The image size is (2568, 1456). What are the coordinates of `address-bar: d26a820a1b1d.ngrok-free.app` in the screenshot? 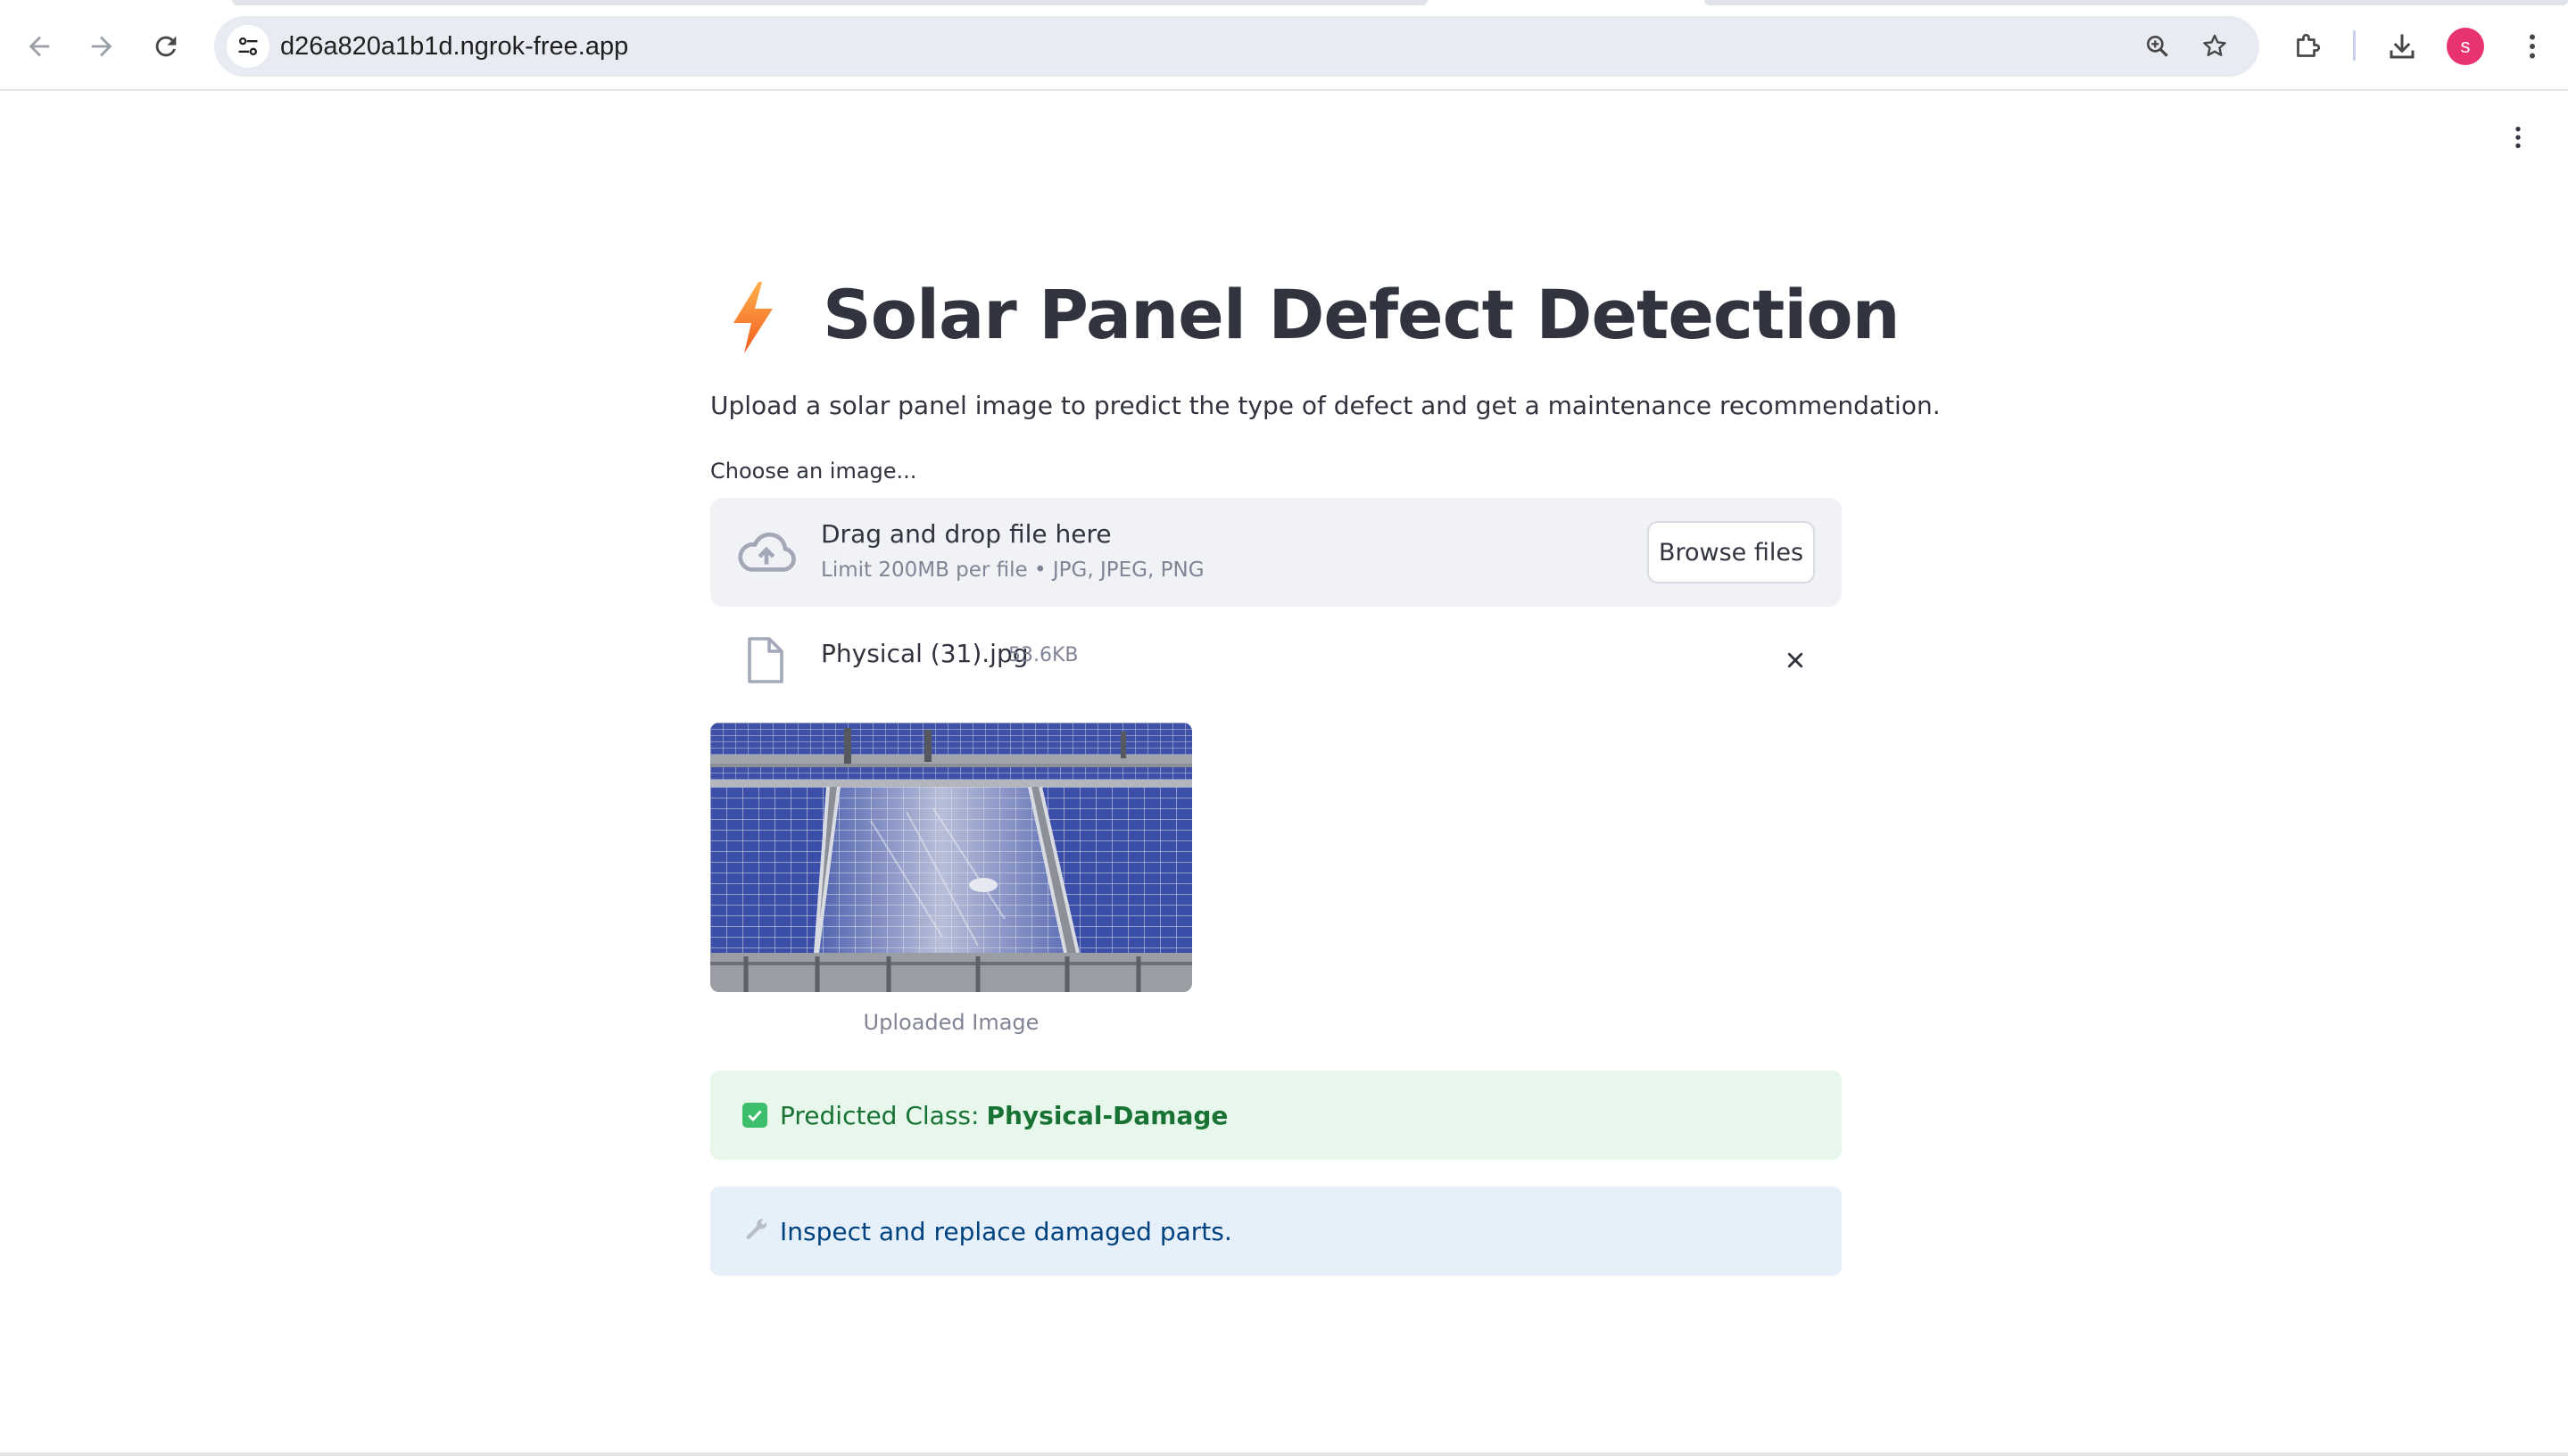 It's located at (1236, 47).